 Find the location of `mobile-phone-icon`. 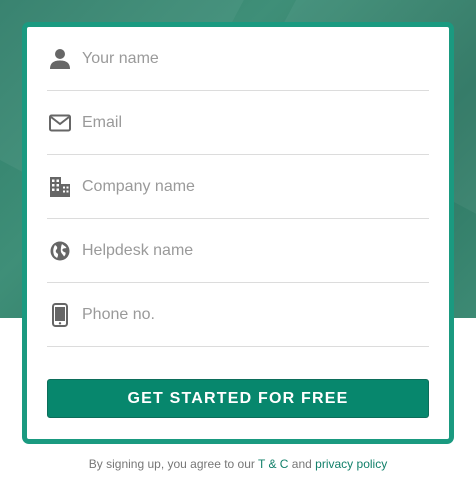

mobile-phone-icon is located at coordinates (60, 314).